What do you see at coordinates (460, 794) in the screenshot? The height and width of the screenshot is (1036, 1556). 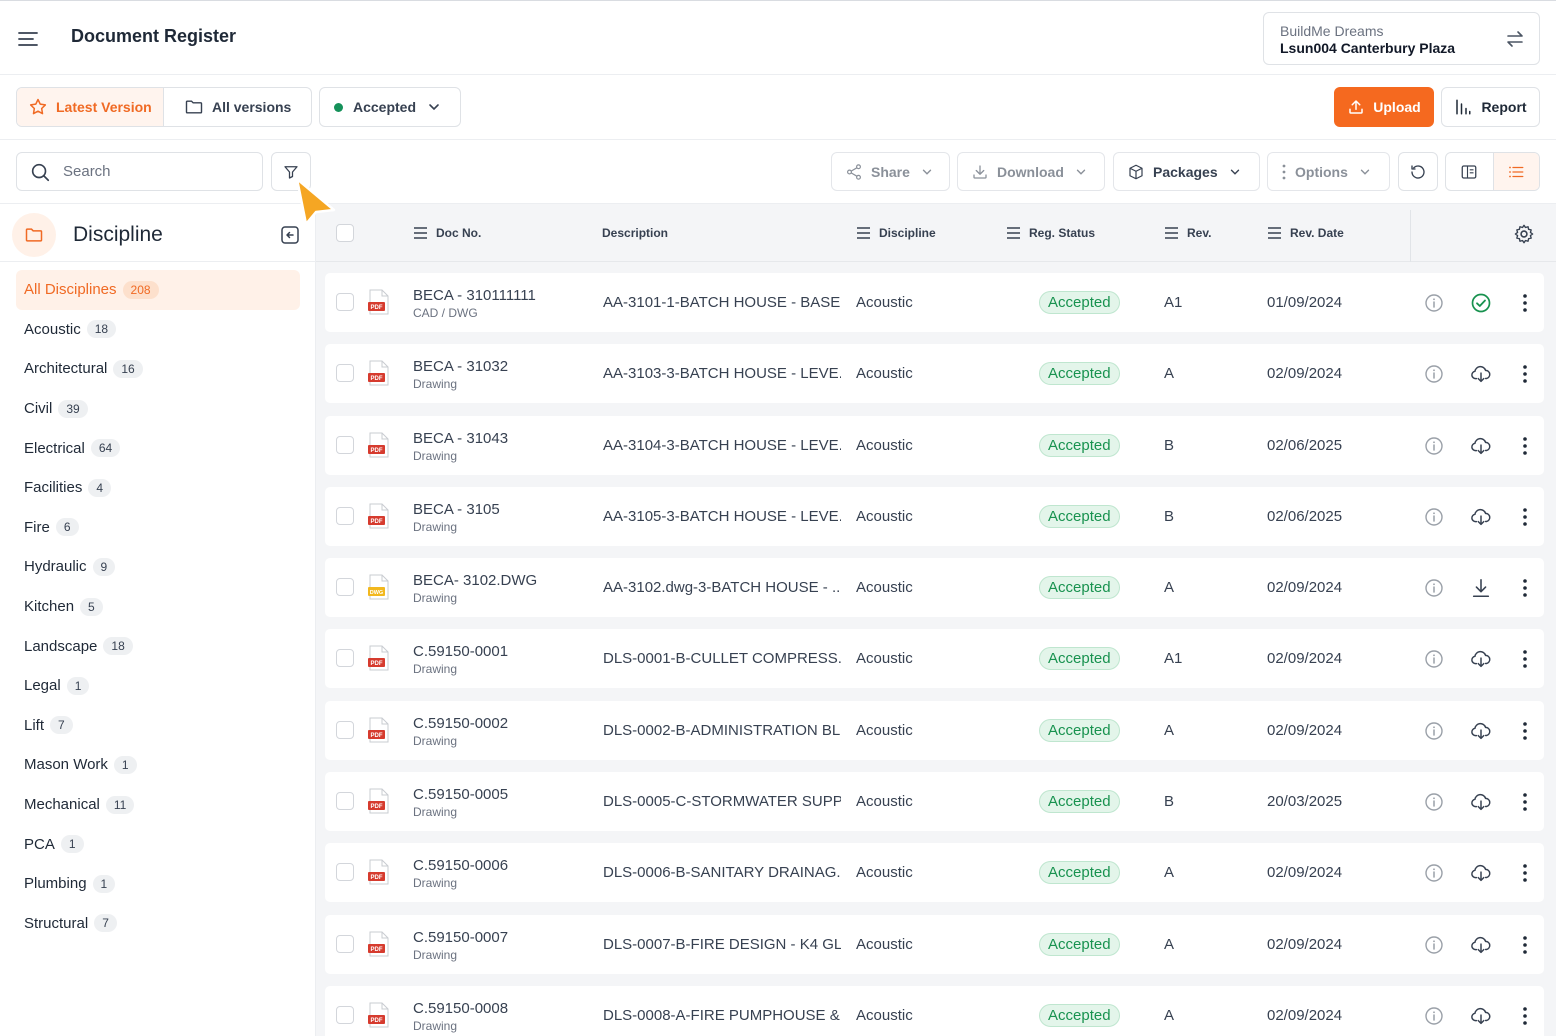 I see `doc-number: C.59150-0005` at bounding box center [460, 794].